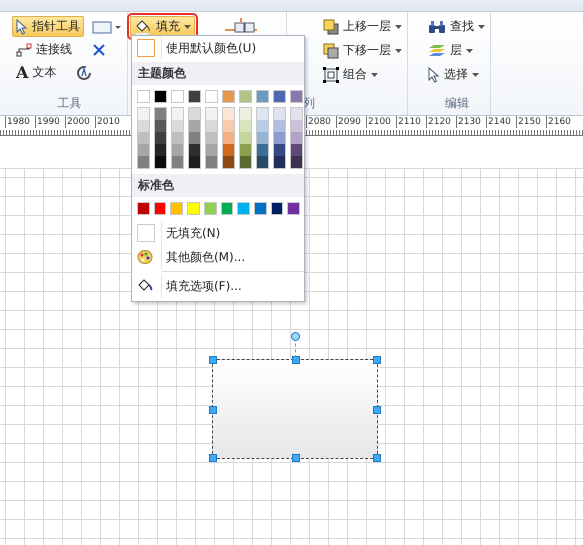 This screenshot has height=545, width=583. I want to click on bring-forward-button: 上移一层, so click(363, 26).